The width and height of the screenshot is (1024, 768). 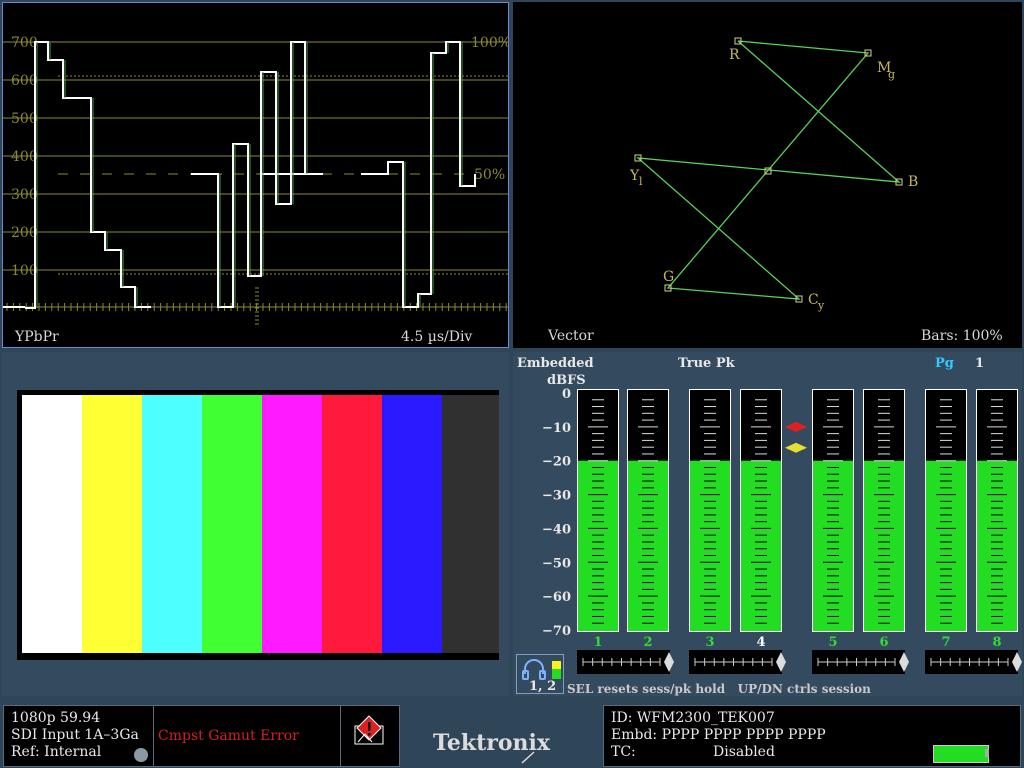 I want to click on status-tc-value: Disabled, so click(x=744, y=752).